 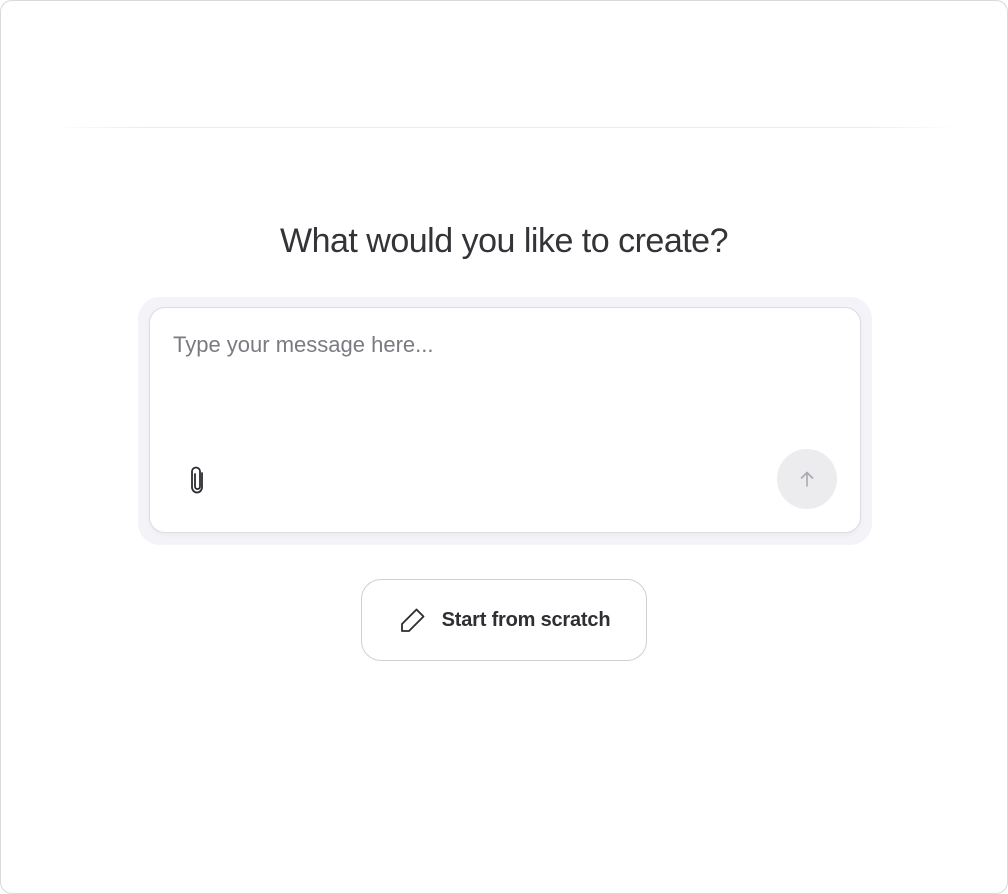 I want to click on send-button, so click(x=807, y=479).